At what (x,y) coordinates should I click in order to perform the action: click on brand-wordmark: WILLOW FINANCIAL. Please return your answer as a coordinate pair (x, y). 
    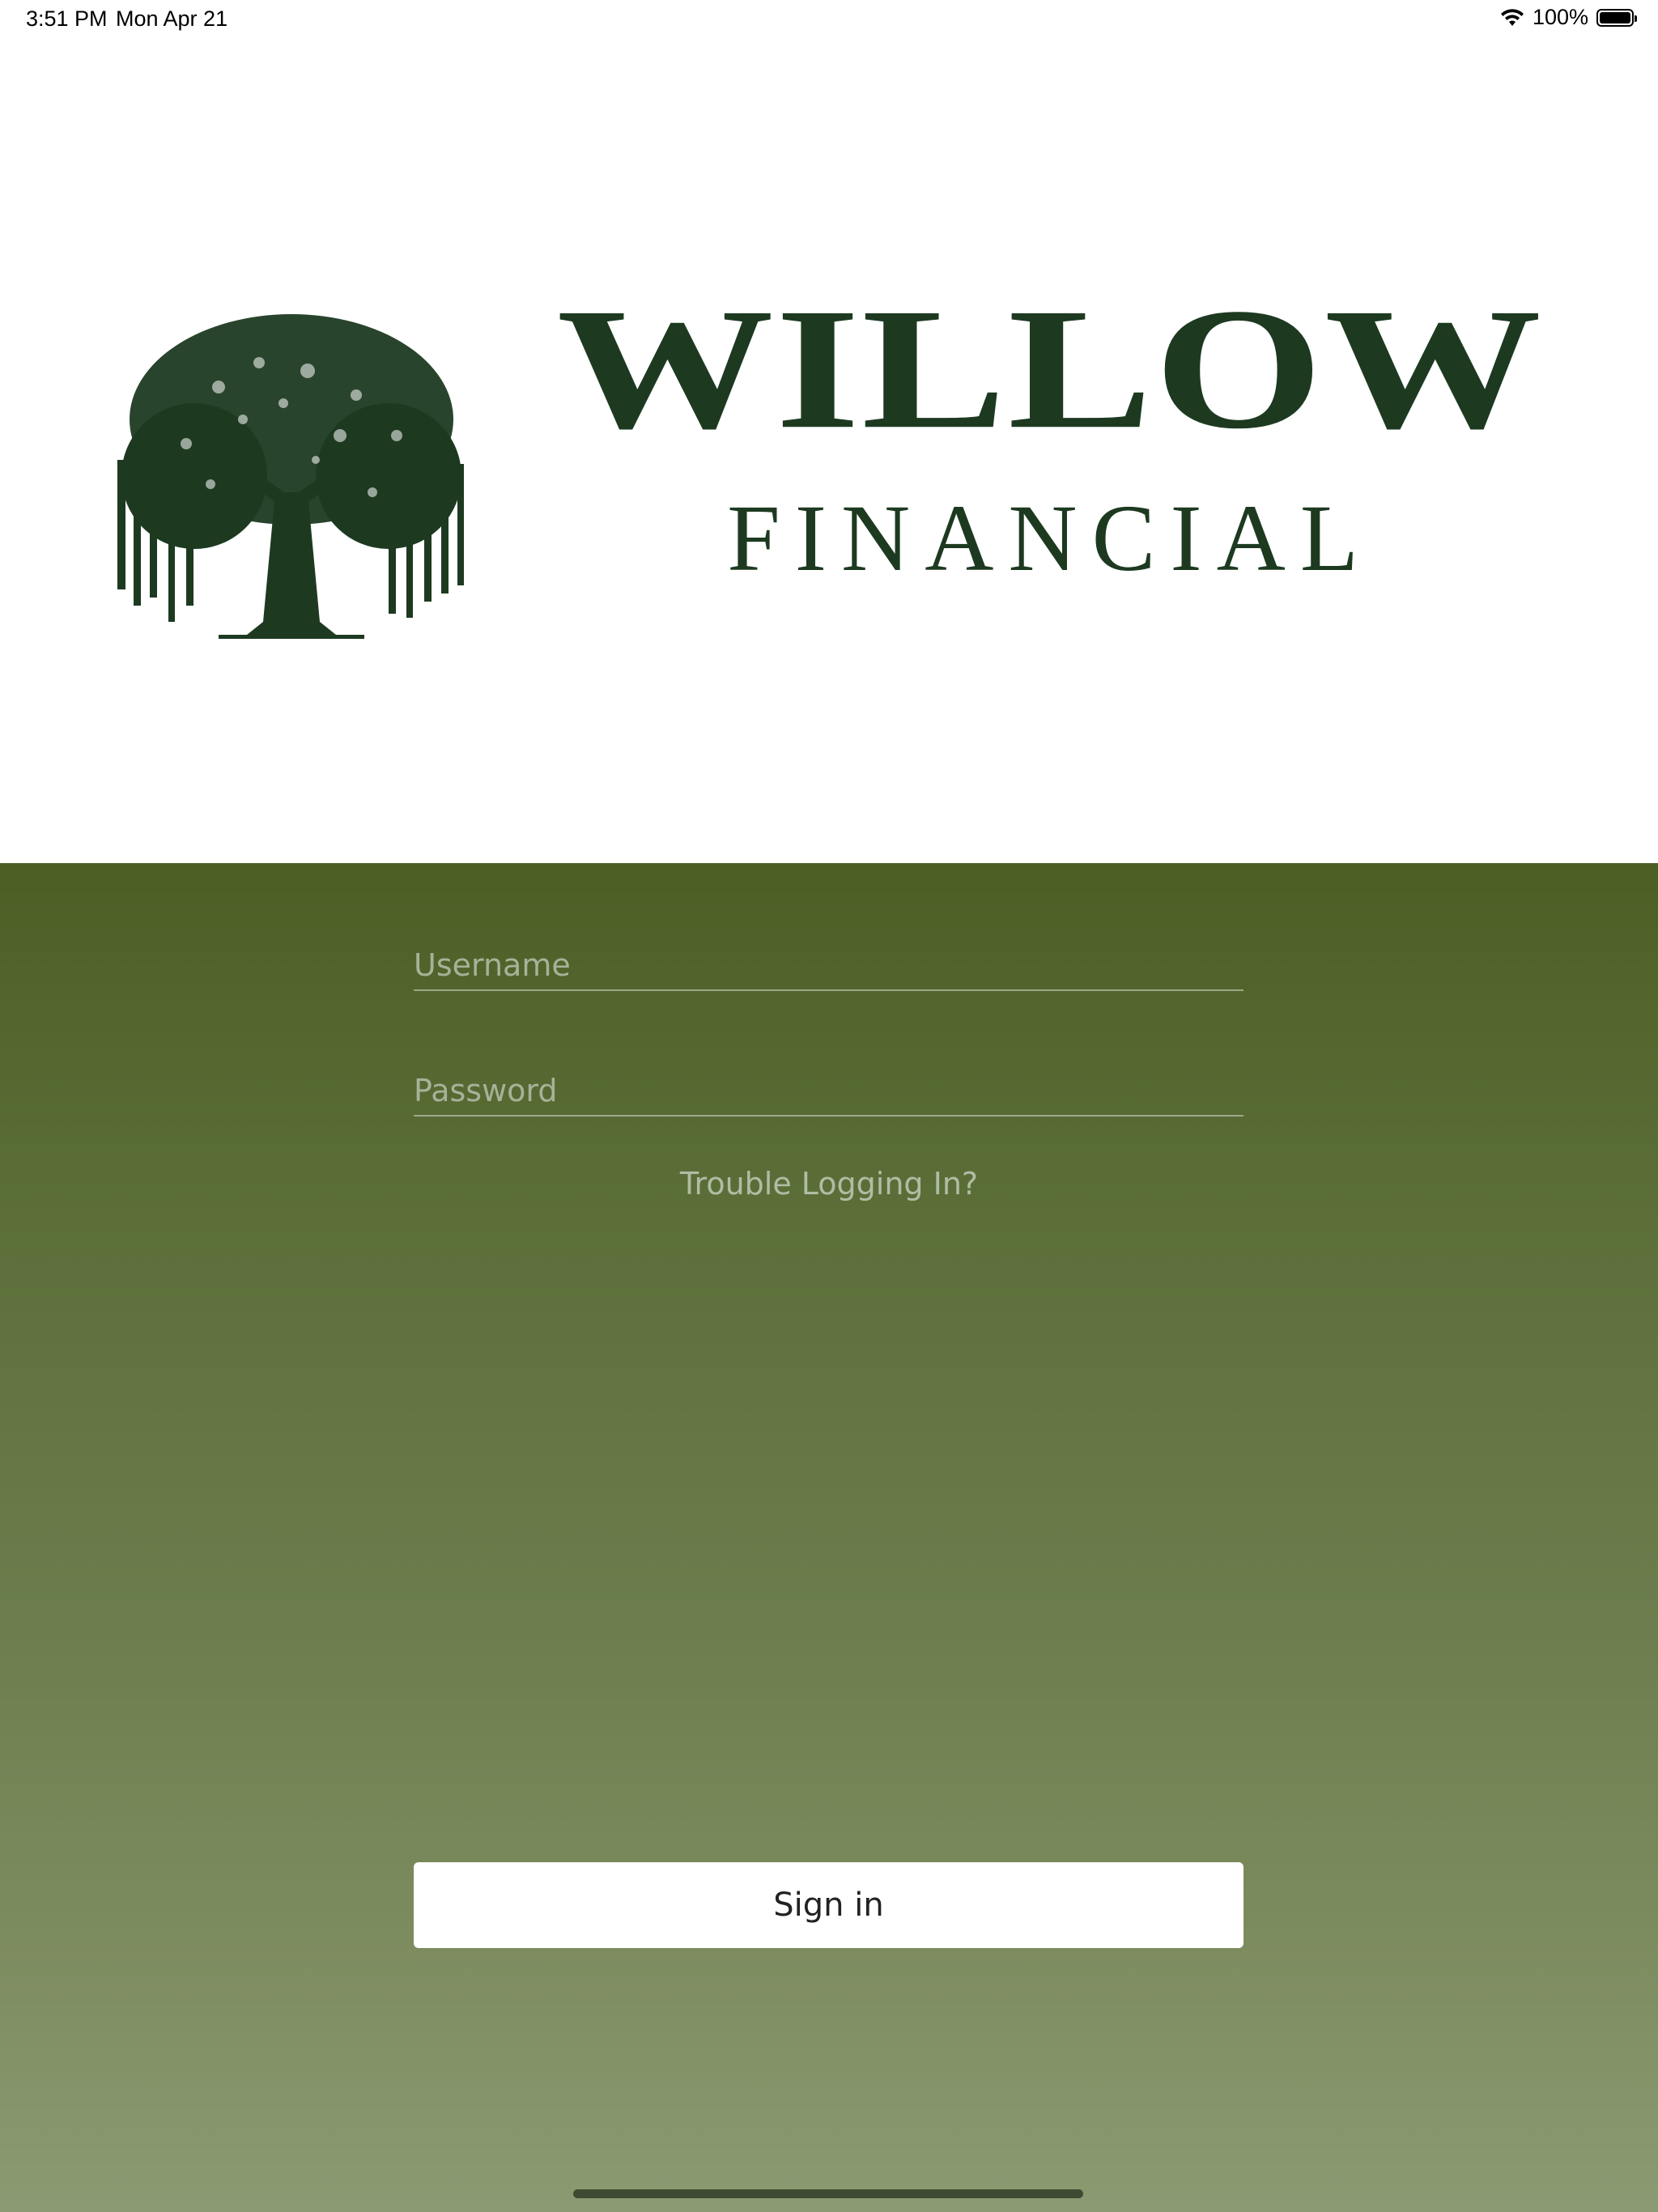
    Looking at the image, I should click on (1050, 434).